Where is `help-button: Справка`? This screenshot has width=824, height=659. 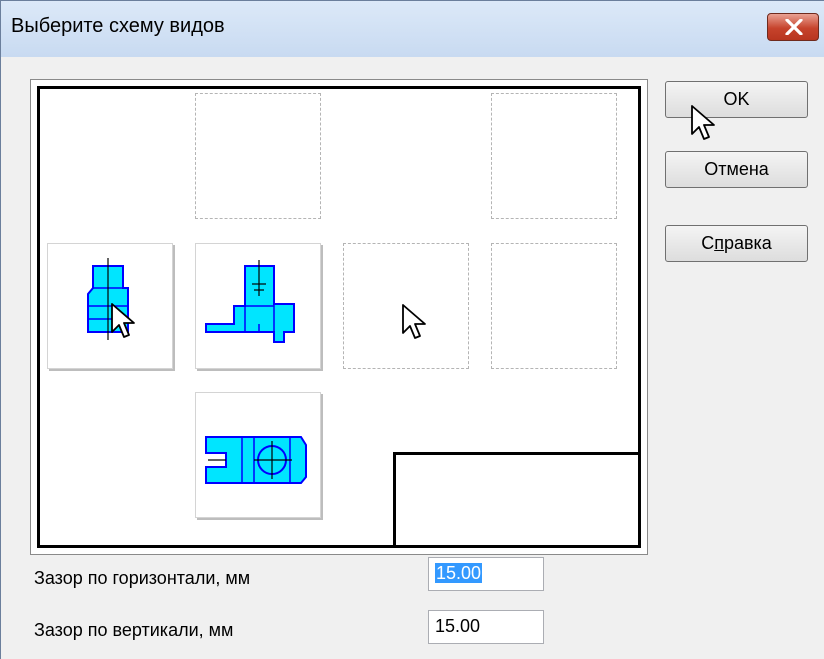 help-button: Справка is located at coordinates (736, 243).